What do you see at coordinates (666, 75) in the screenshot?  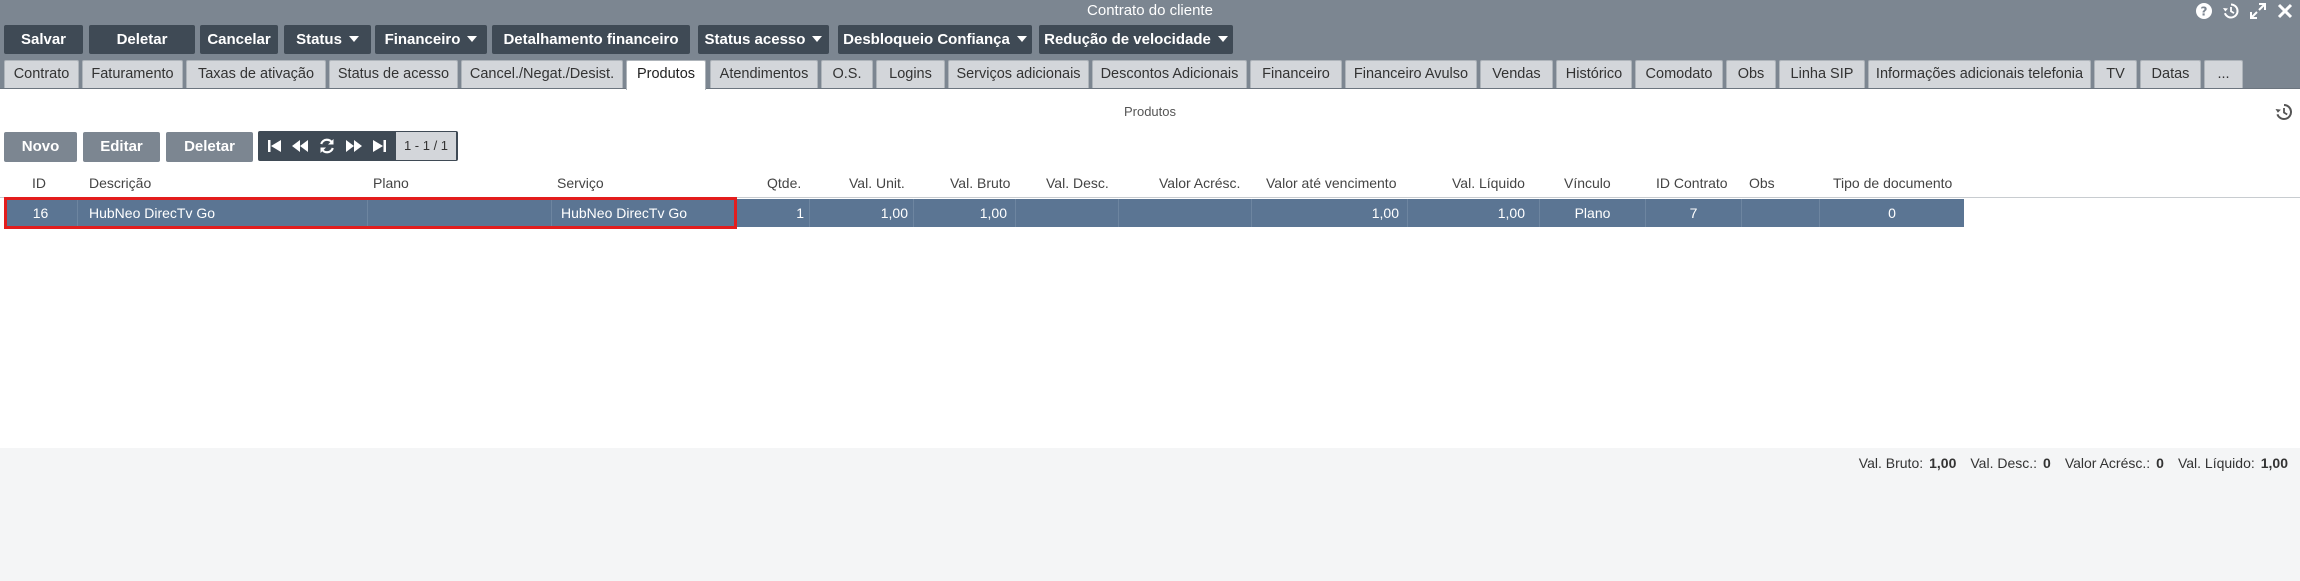 I see `tab-produtos: Produtos` at bounding box center [666, 75].